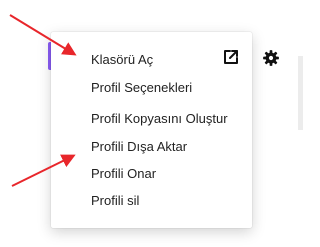  I want to click on menu-item-label: Profil Kopyasını Oluştur, so click(159, 118).